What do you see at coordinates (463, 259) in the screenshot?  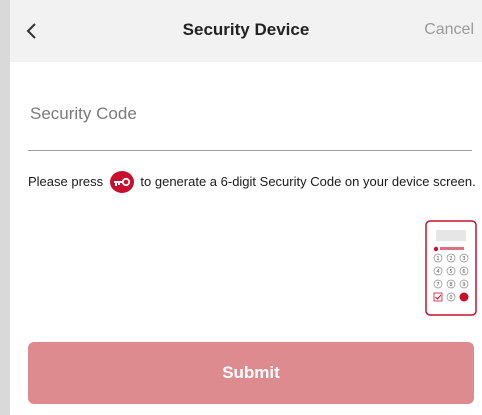 I see `device-key-label: 3` at bounding box center [463, 259].